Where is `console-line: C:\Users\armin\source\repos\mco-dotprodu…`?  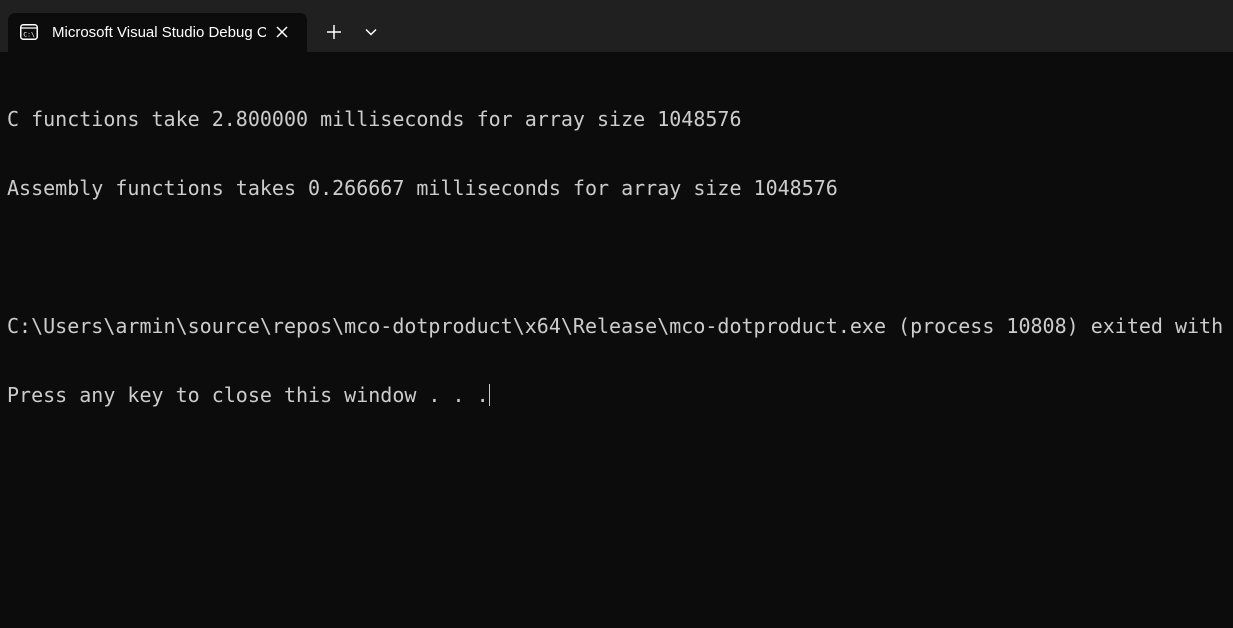 console-line: C:\Users\armin\source\repos\mco-dotprodu… is located at coordinates (620, 326).